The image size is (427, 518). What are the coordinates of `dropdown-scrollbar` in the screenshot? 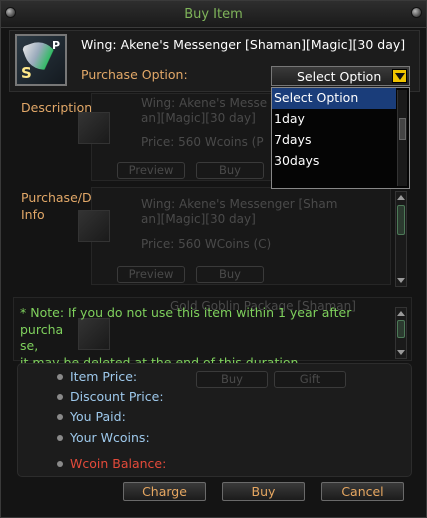 It's located at (402, 138).